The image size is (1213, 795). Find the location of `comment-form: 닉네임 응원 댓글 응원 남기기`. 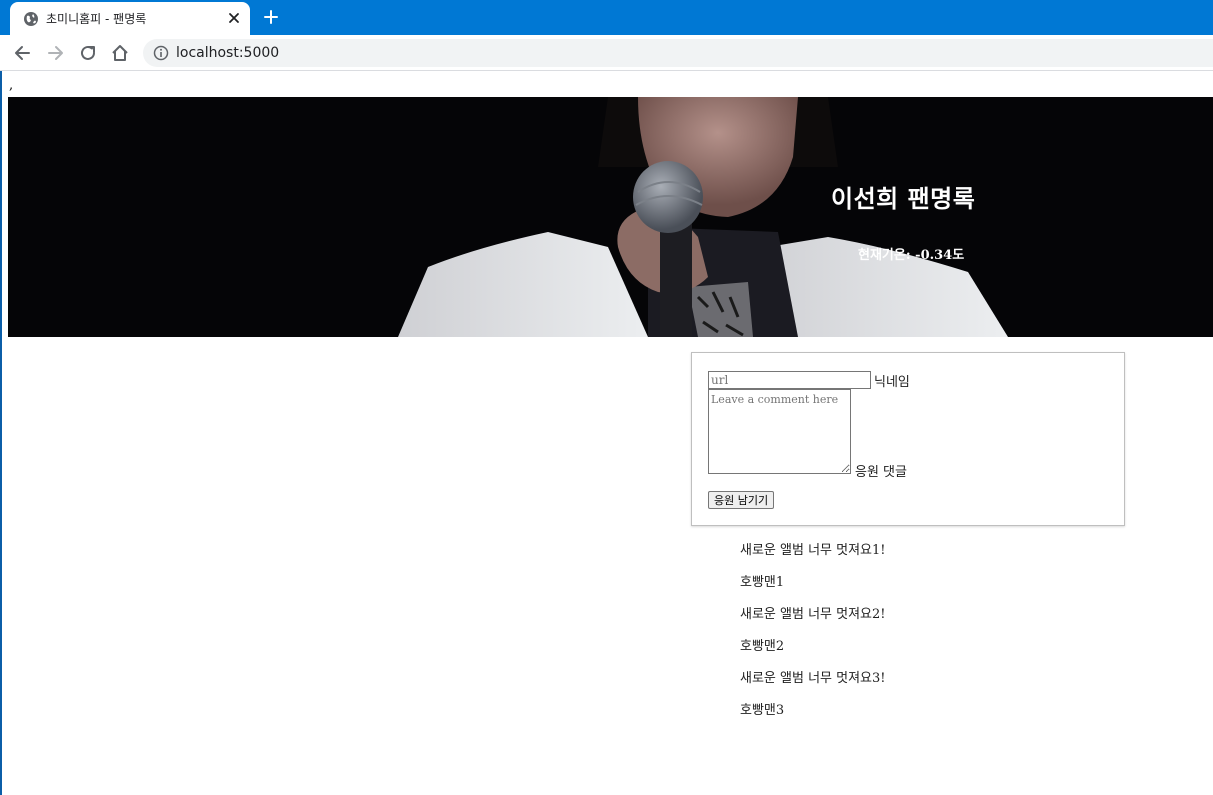

comment-form: 닉네임 응원 댓글 응원 남기기 is located at coordinates (908, 439).